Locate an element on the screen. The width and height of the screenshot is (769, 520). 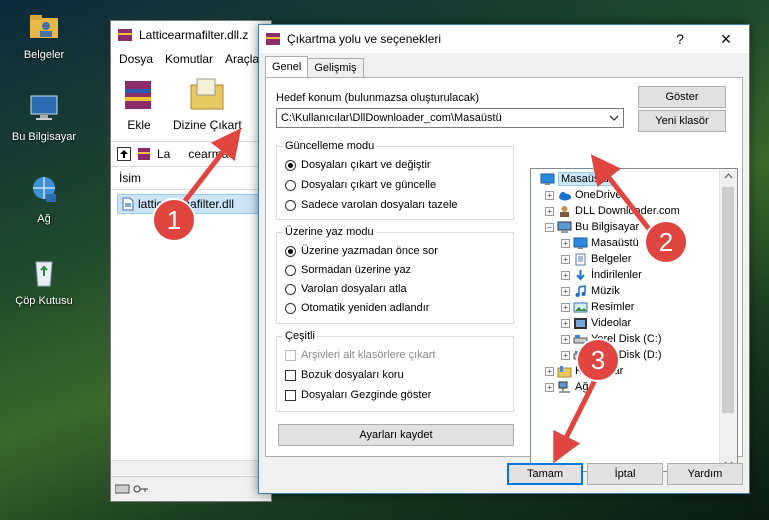
tab-general: Genel is located at coordinates (287, 66).